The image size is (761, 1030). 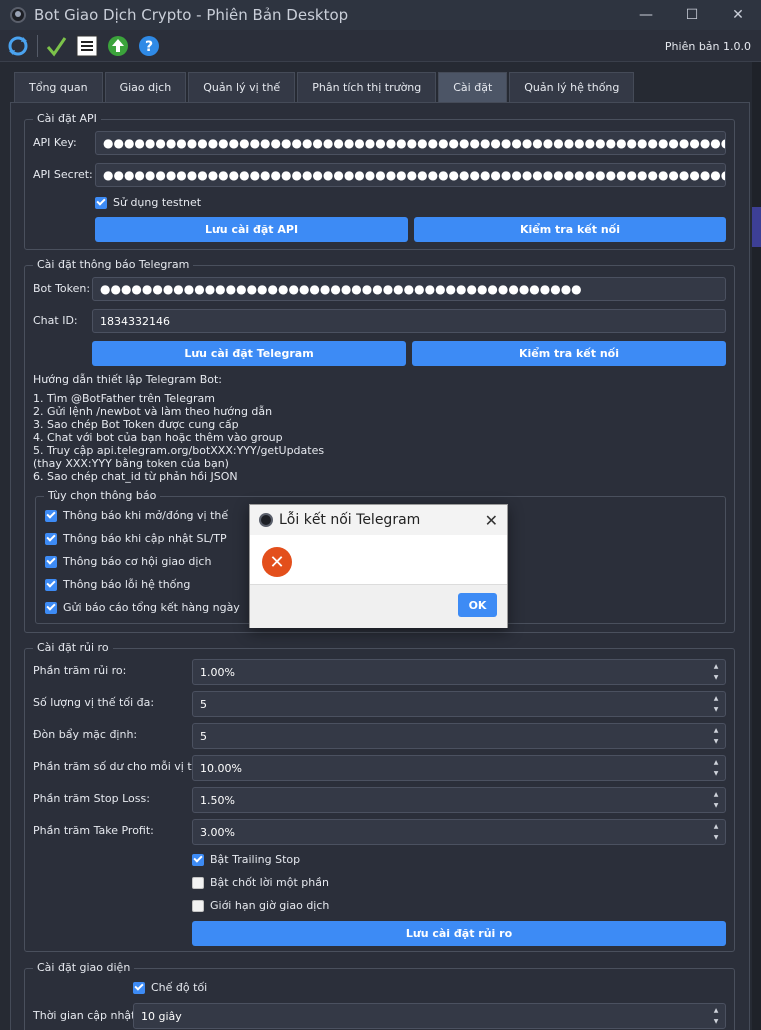 I want to click on dark-mode-box, so click(x=139, y=987).